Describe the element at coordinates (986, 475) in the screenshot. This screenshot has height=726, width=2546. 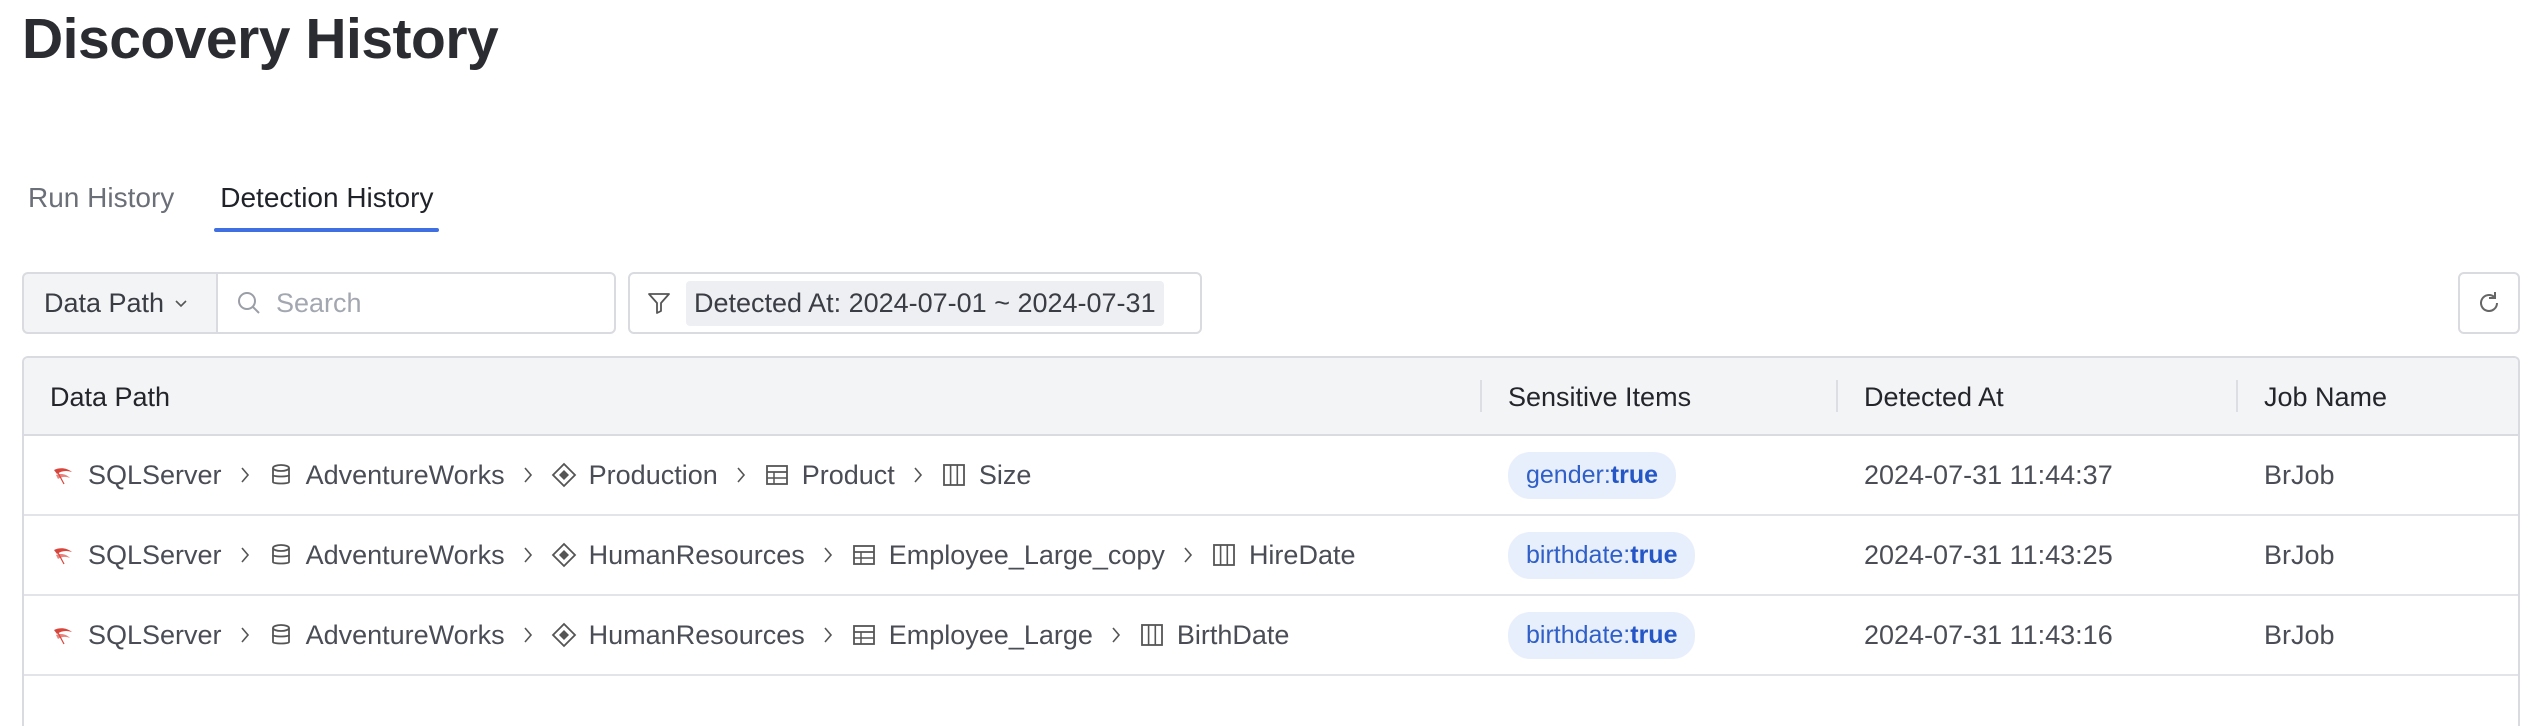
I see `path-segment: Size` at that location.